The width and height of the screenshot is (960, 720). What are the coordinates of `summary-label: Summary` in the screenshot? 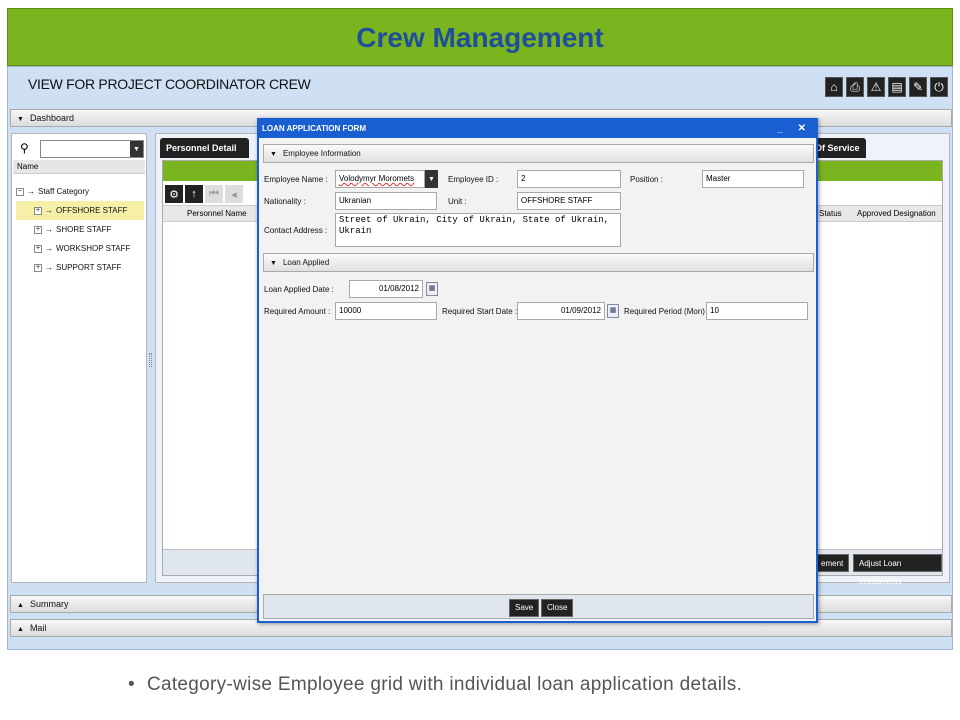 It's located at (49, 604).